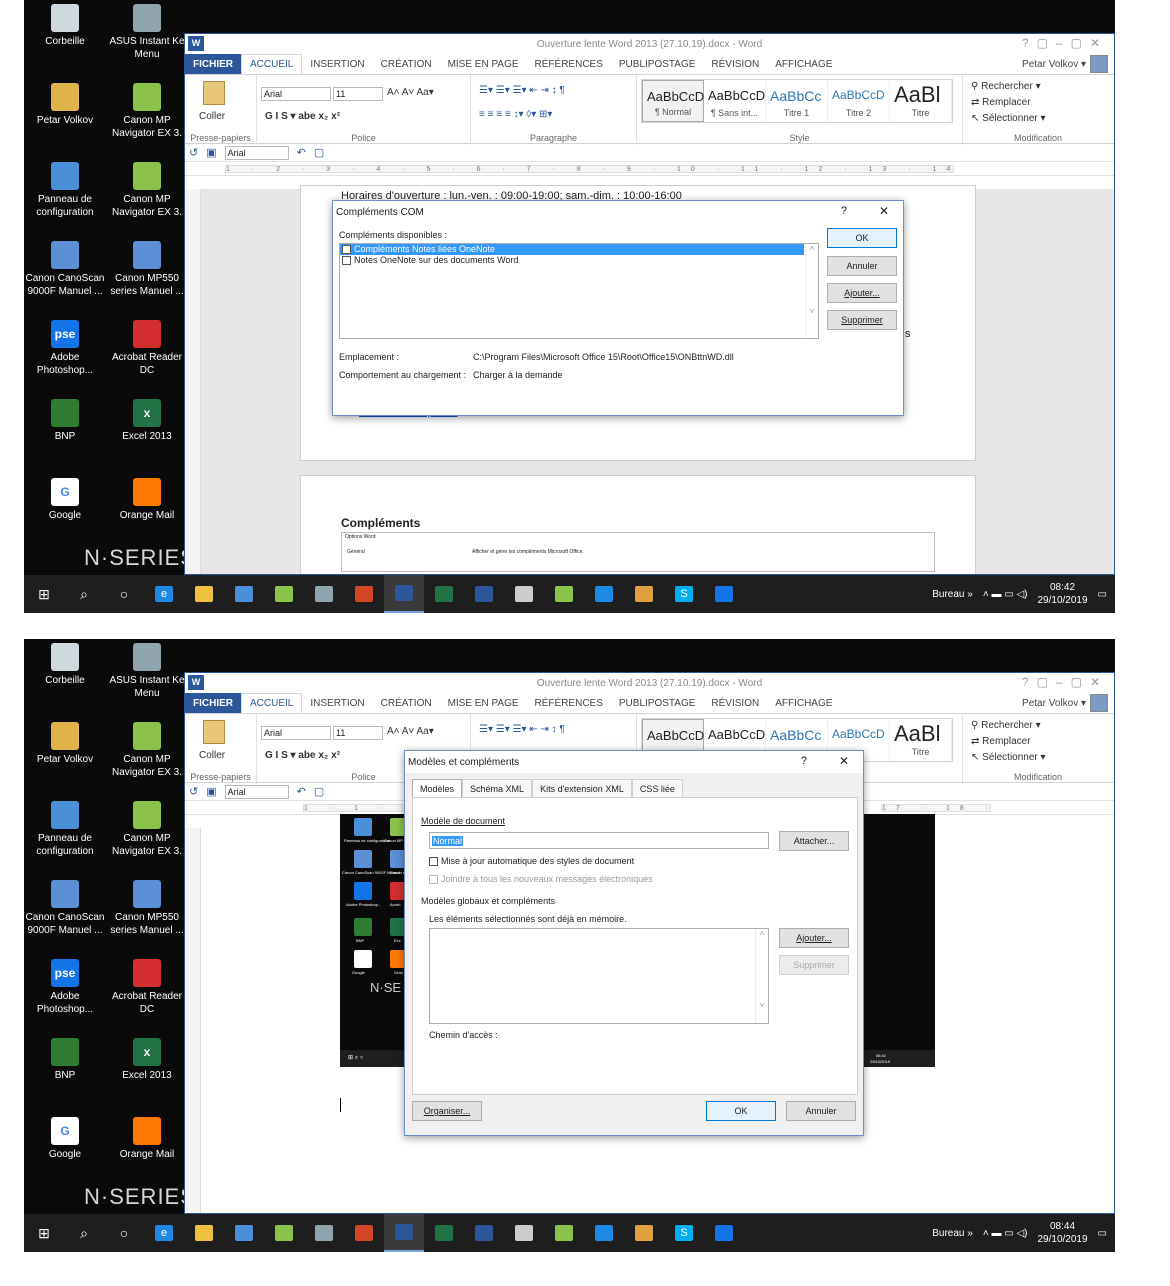 This screenshot has height=1286, width=1170. What do you see at coordinates (1062, 1233) in the screenshot?
I see `clock: 08:44 29/10/2019` at bounding box center [1062, 1233].